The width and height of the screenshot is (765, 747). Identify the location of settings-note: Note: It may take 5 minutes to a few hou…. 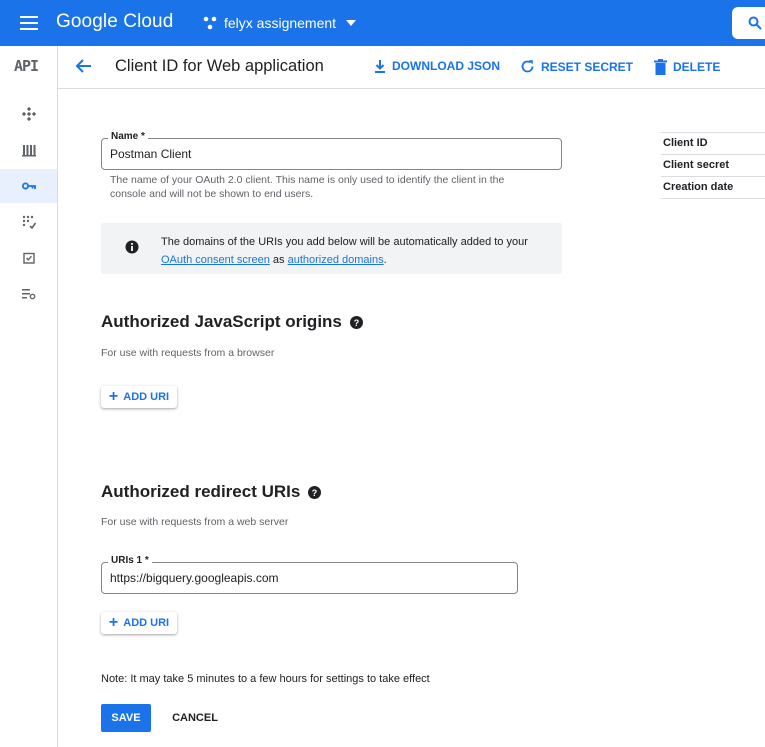
(265, 679).